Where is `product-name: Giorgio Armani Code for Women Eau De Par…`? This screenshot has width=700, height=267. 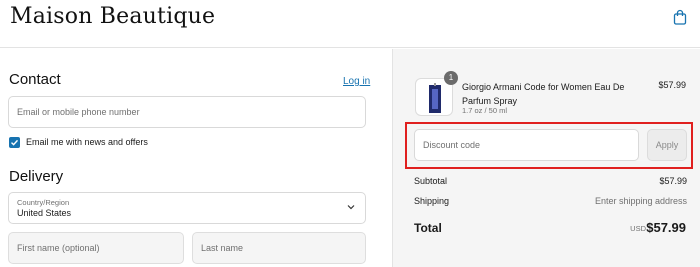 product-name: Giorgio Armani Code for Women Eau De Par… is located at coordinates (543, 94).